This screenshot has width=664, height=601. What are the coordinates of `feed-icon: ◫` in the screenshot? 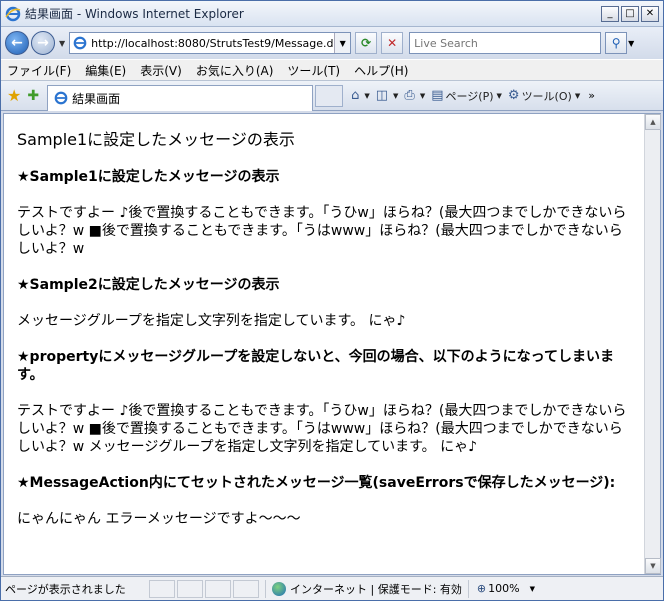 It's located at (382, 95).